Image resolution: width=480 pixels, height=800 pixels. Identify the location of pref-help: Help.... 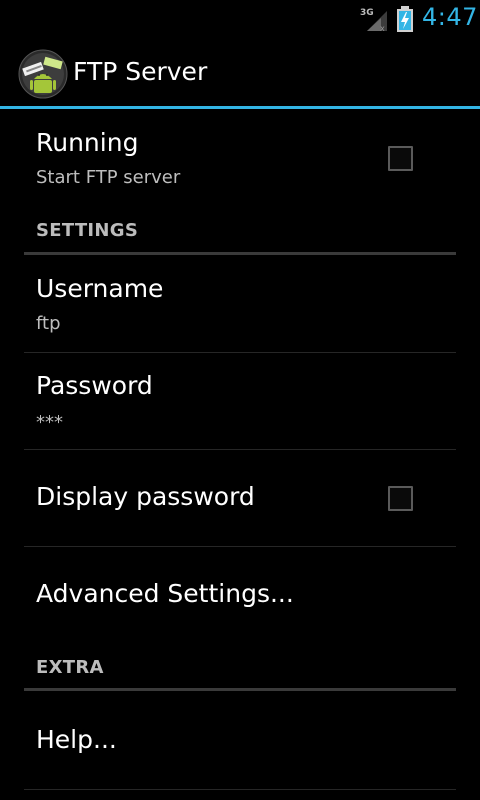
(240, 740).